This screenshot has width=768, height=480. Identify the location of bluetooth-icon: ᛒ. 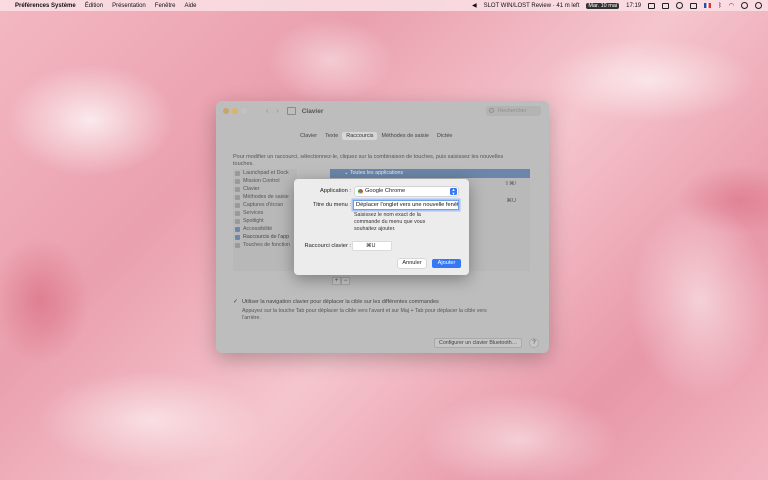
(720, 6).